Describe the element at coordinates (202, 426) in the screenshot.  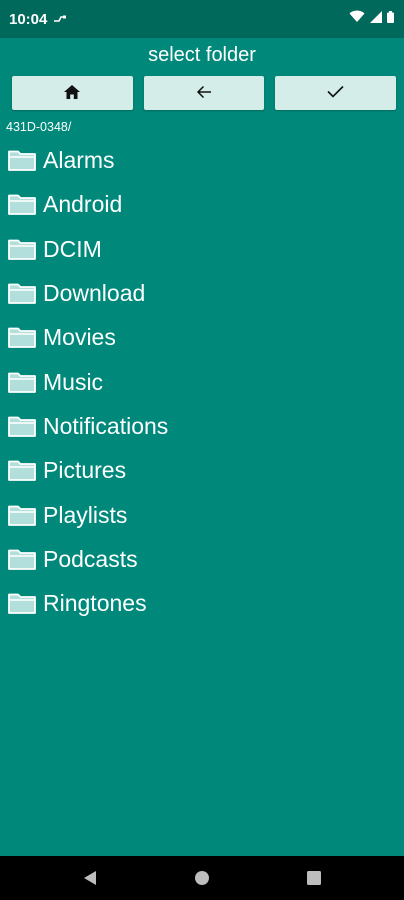
I see `folder-item: Notifications` at that location.